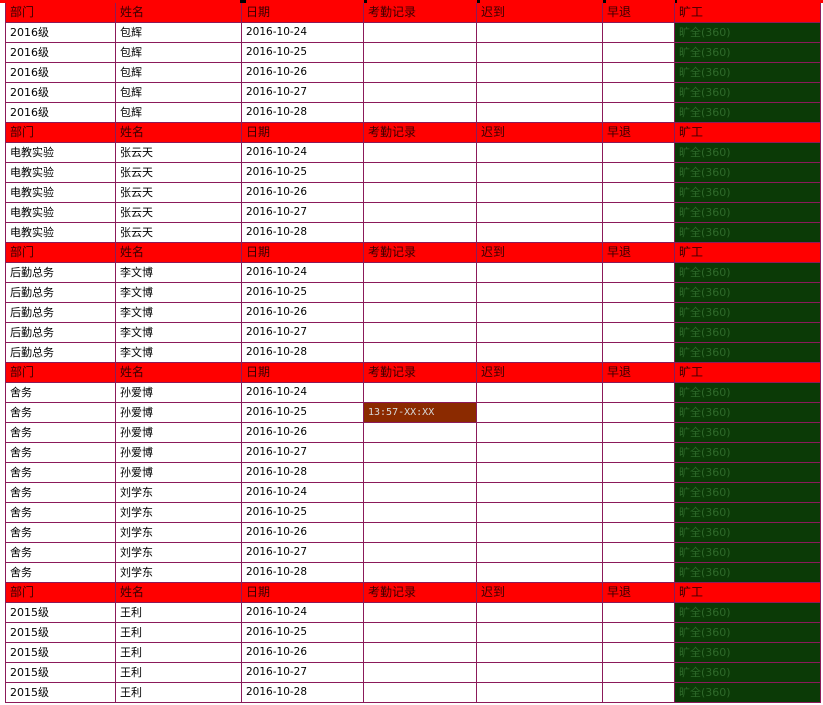 The image size is (823, 705). Describe the element at coordinates (60, 613) in the screenshot. I see `cell-dept: 2015级` at that location.